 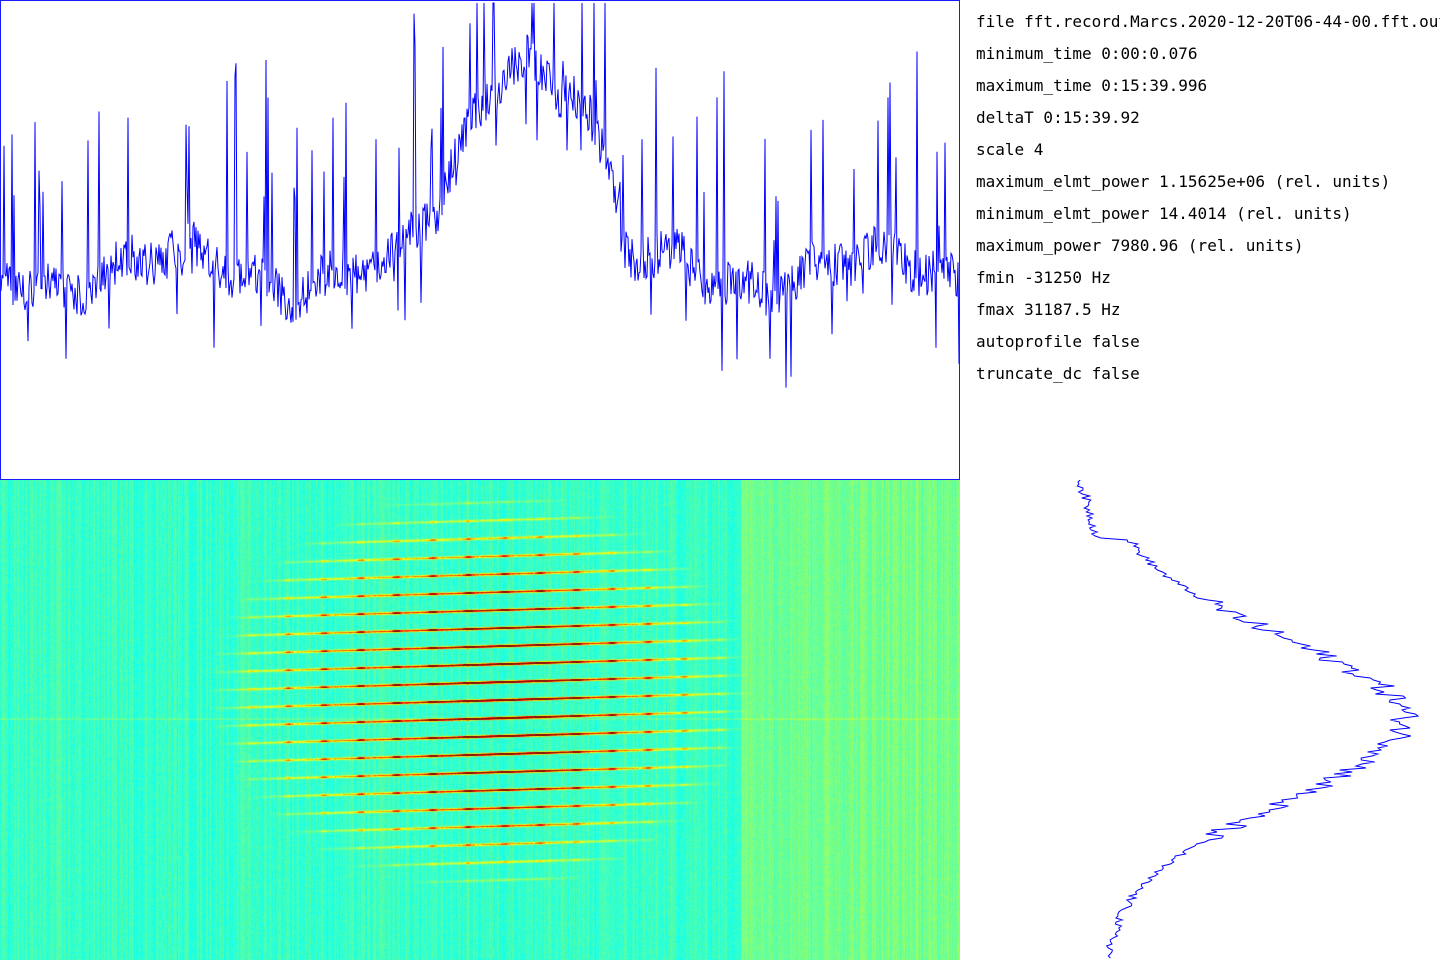 I want to click on info-autoprofile: autoprofile false, so click(x=1058, y=341).